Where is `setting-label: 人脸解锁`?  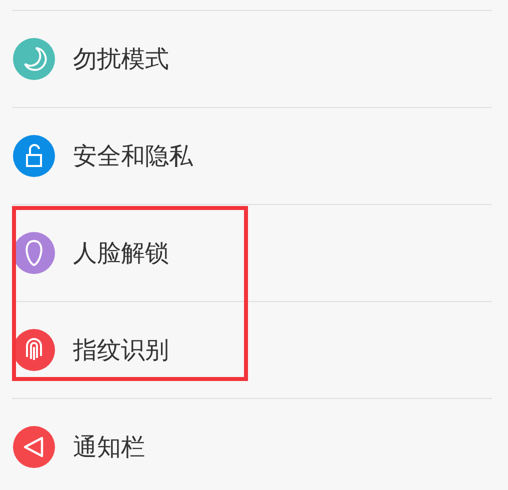 setting-label: 人脸解锁 is located at coordinates (121, 253).